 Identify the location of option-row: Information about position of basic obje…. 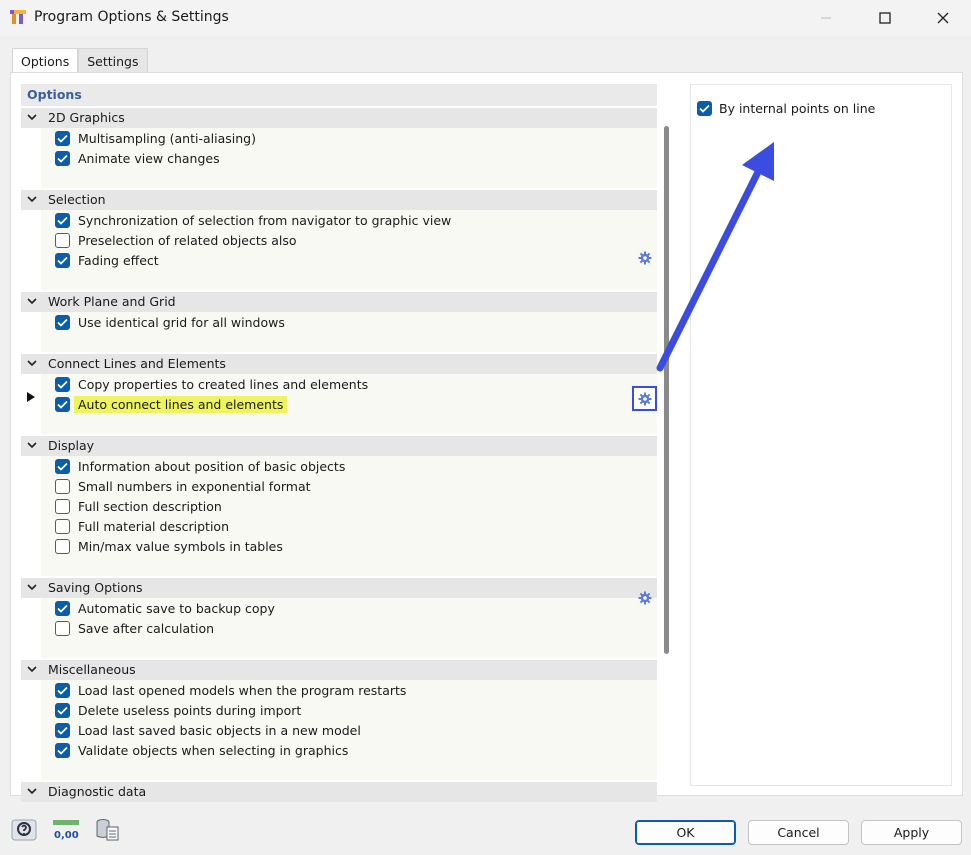
(200, 466).